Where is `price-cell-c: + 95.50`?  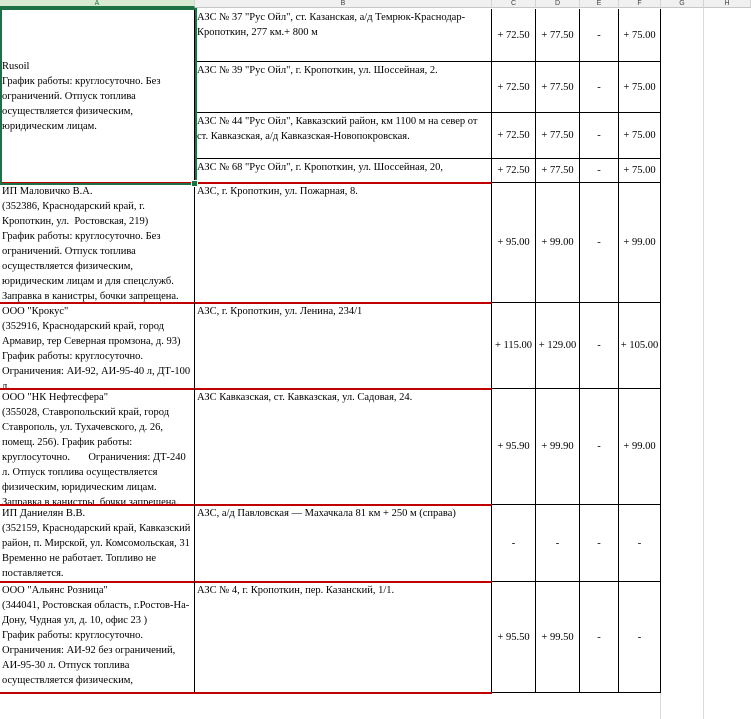 price-cell-c: + 95.50 is located at coordinates (514, 637).